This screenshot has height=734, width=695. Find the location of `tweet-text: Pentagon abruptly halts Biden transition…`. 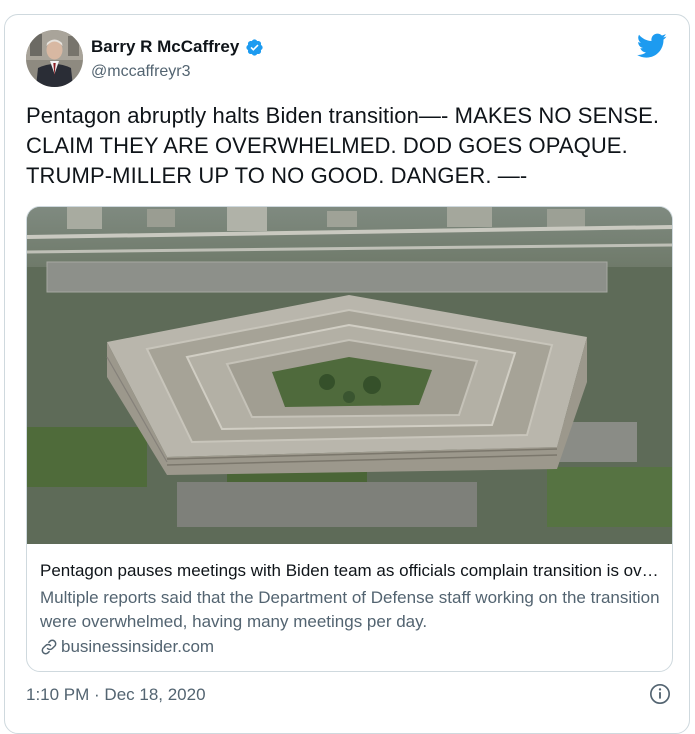

tweet-text: Pentagon abruptly halts Biden transition… is located at coordinates (343, 145).